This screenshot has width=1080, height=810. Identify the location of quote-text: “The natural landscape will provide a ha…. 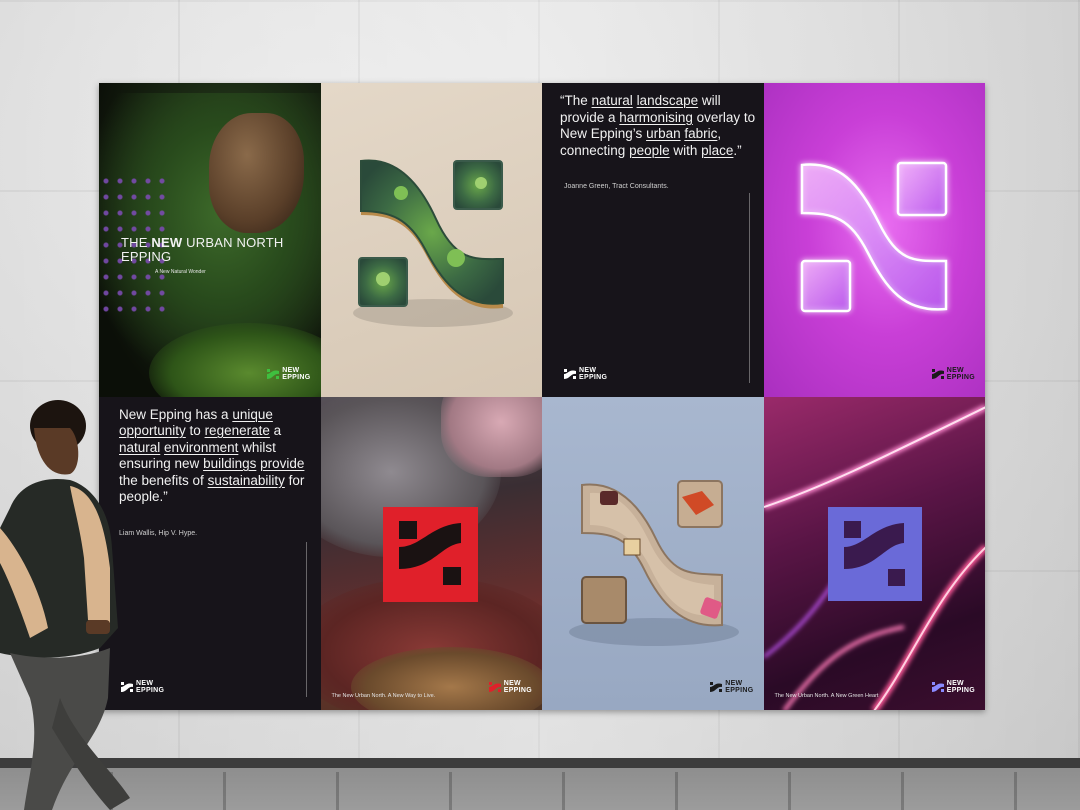
(658, 125).